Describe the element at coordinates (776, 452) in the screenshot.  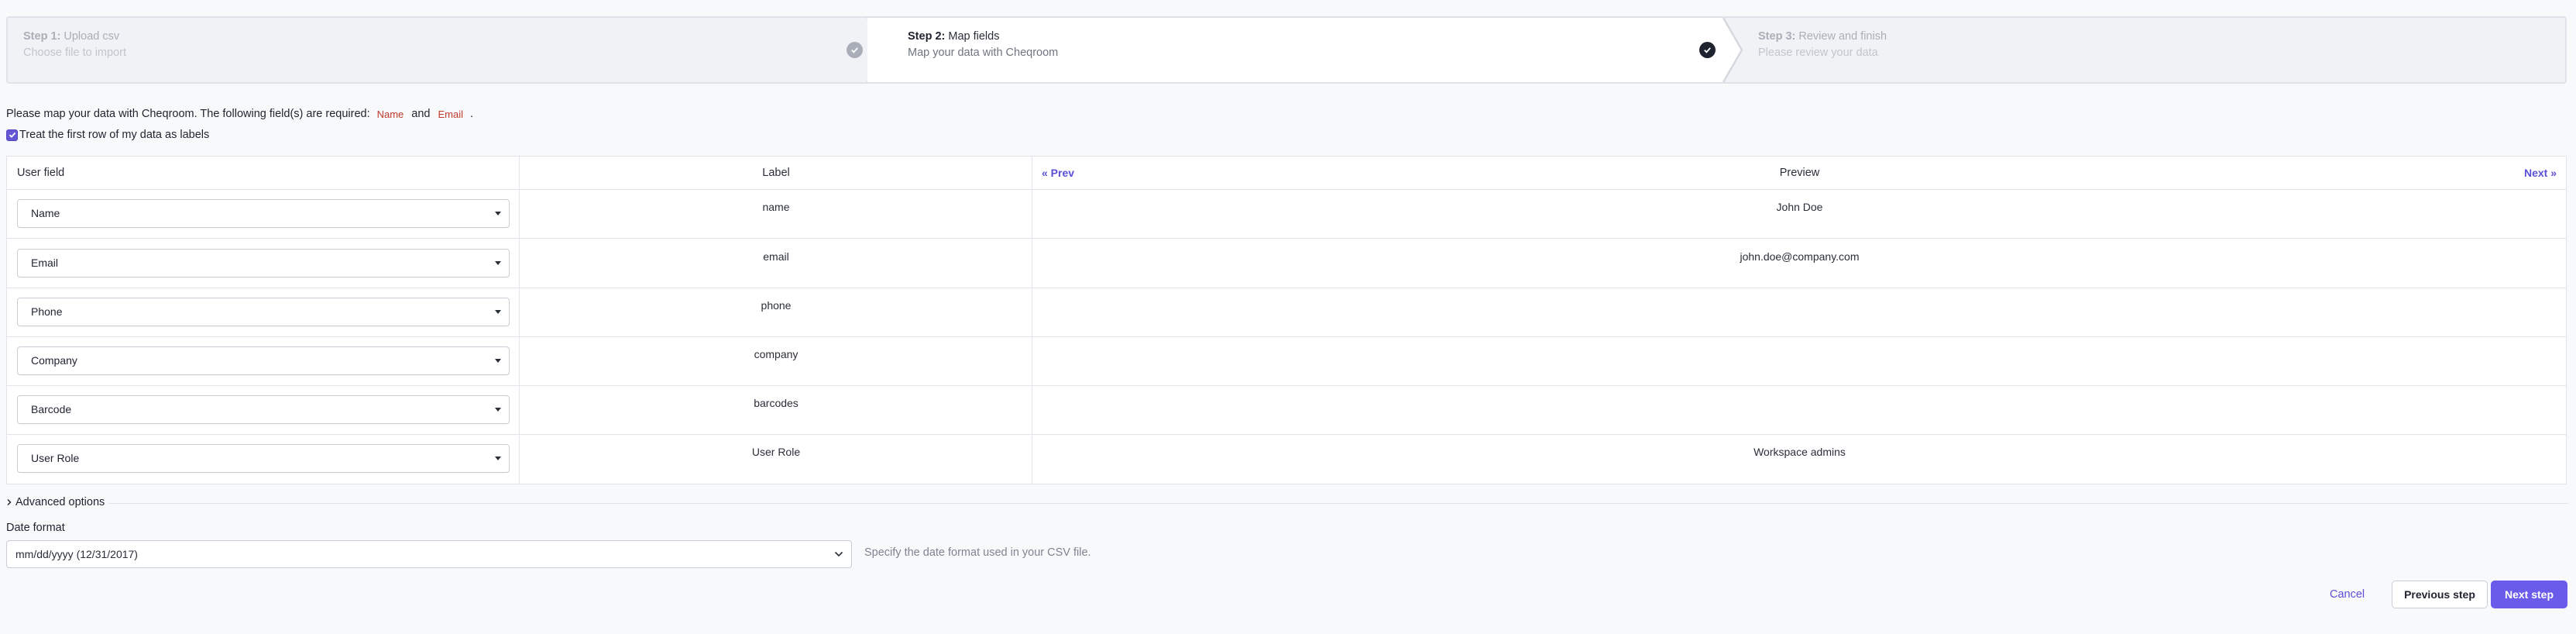
I see `row-label: User Role` at that location.